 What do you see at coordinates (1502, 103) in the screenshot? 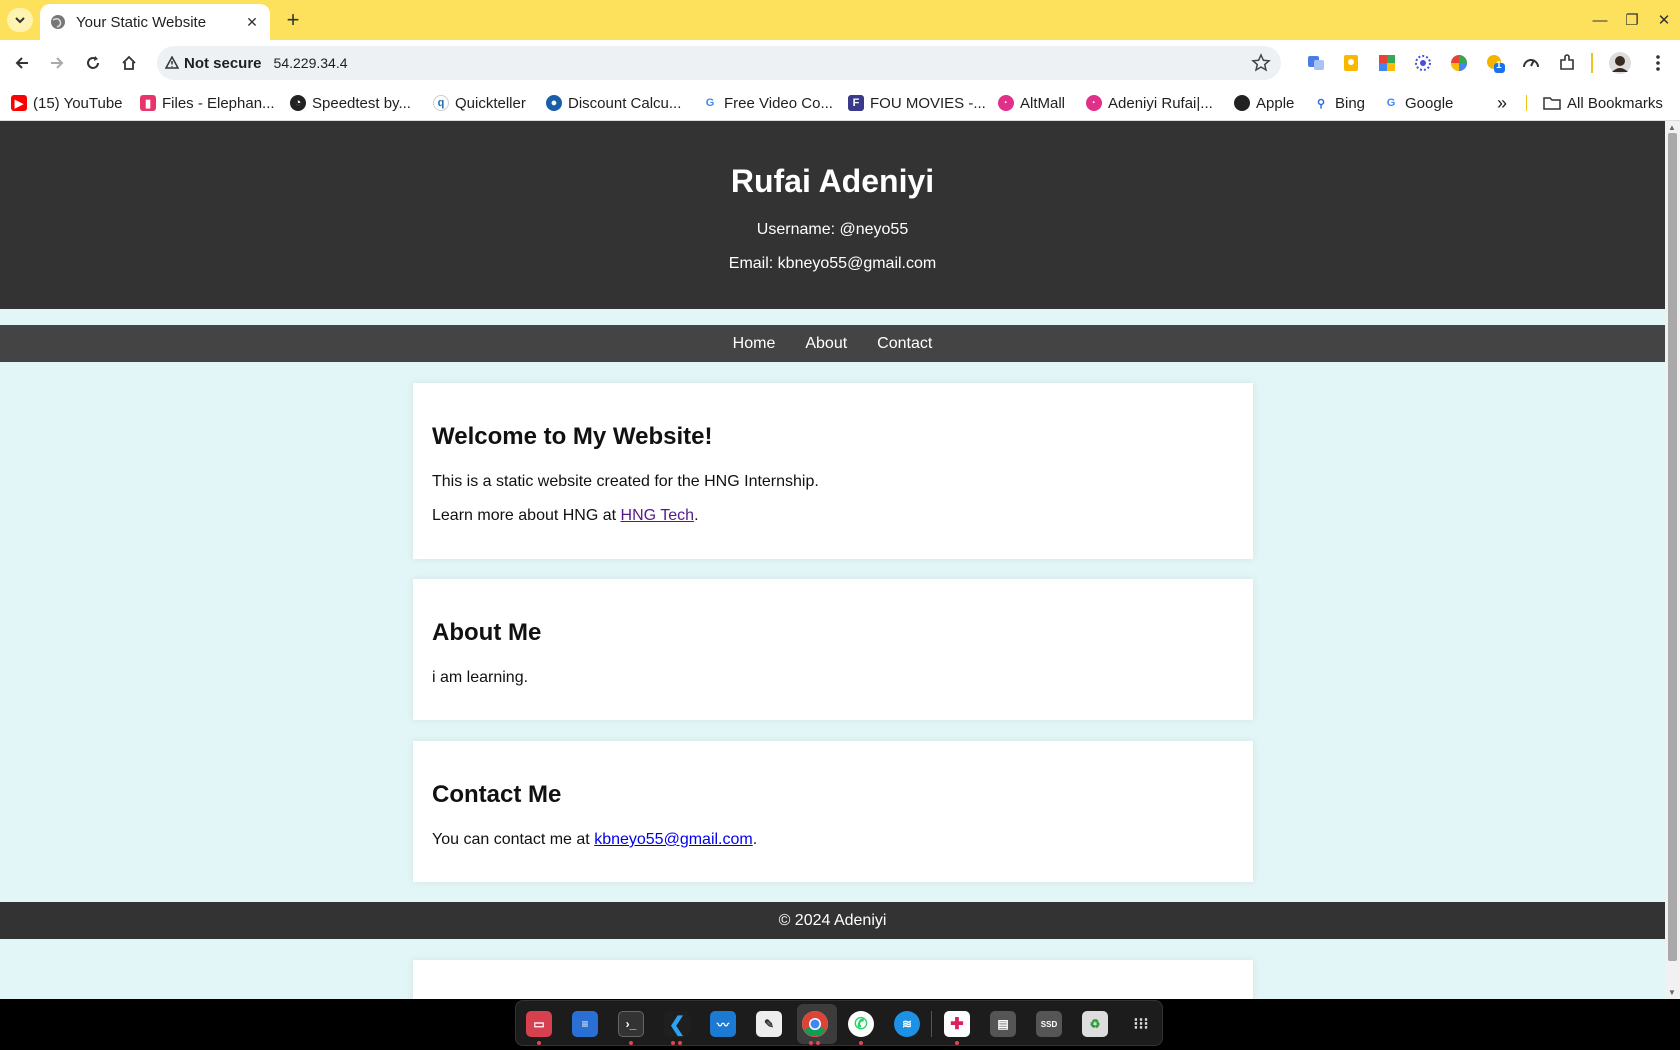
I see `bookmarks-overflow-button: »` at bounding box center [1502, 103].